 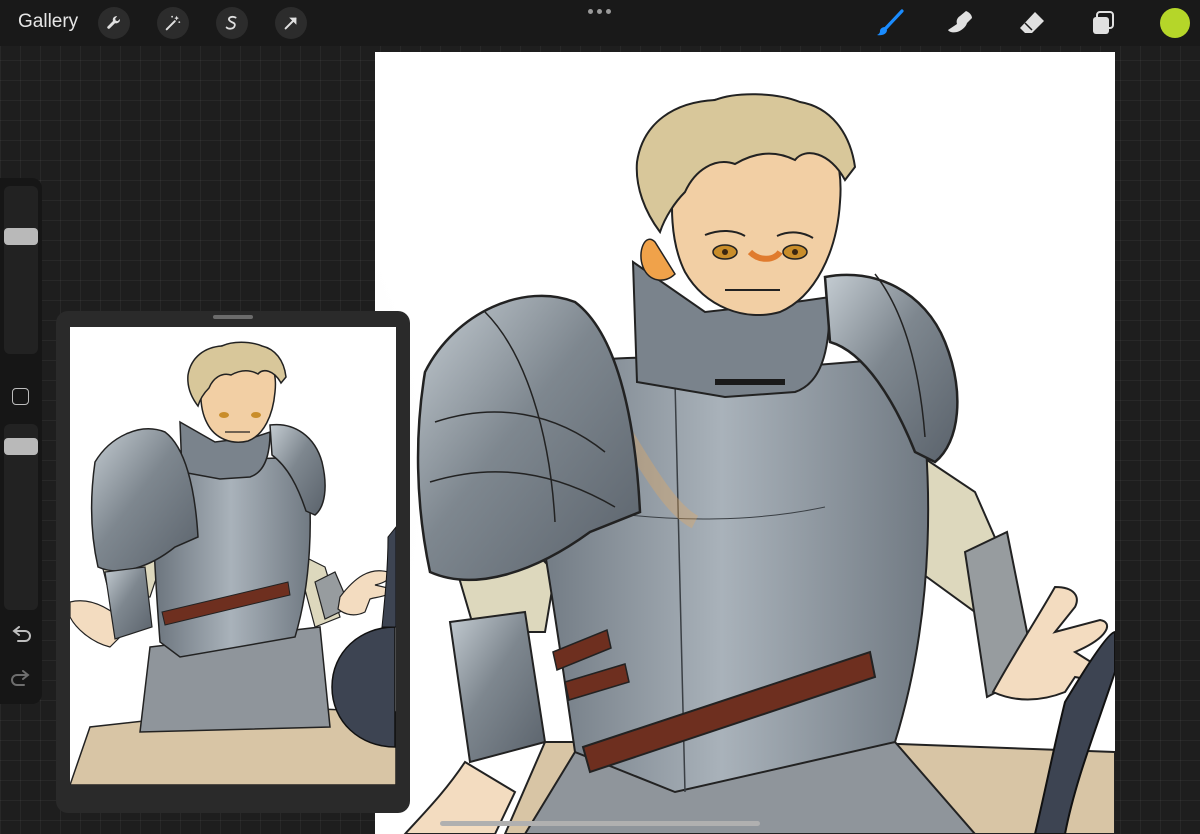 What do you see at coordinates (1175, 23) in the screenshot?
I see `color-picker-button` at bounding box center [1175, 23].